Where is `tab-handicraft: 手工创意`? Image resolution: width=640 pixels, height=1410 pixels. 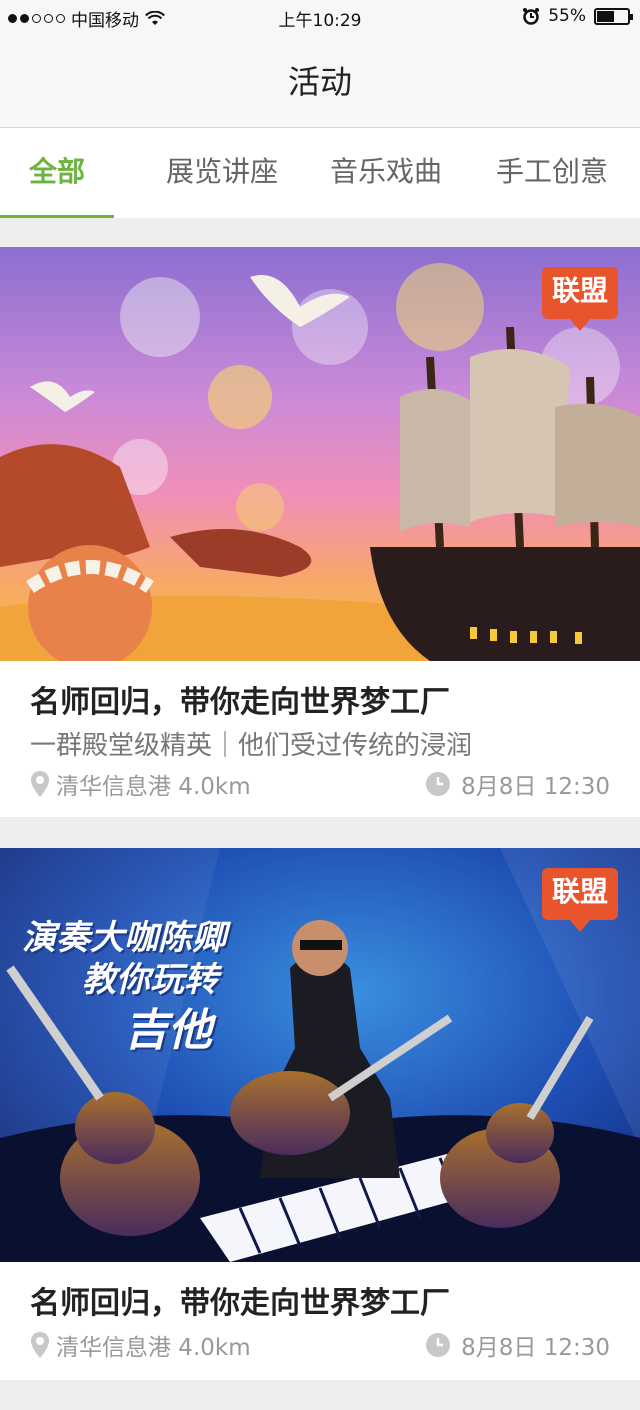 tab-handicraft: 手工创意 is located at coordinates (552, 173).